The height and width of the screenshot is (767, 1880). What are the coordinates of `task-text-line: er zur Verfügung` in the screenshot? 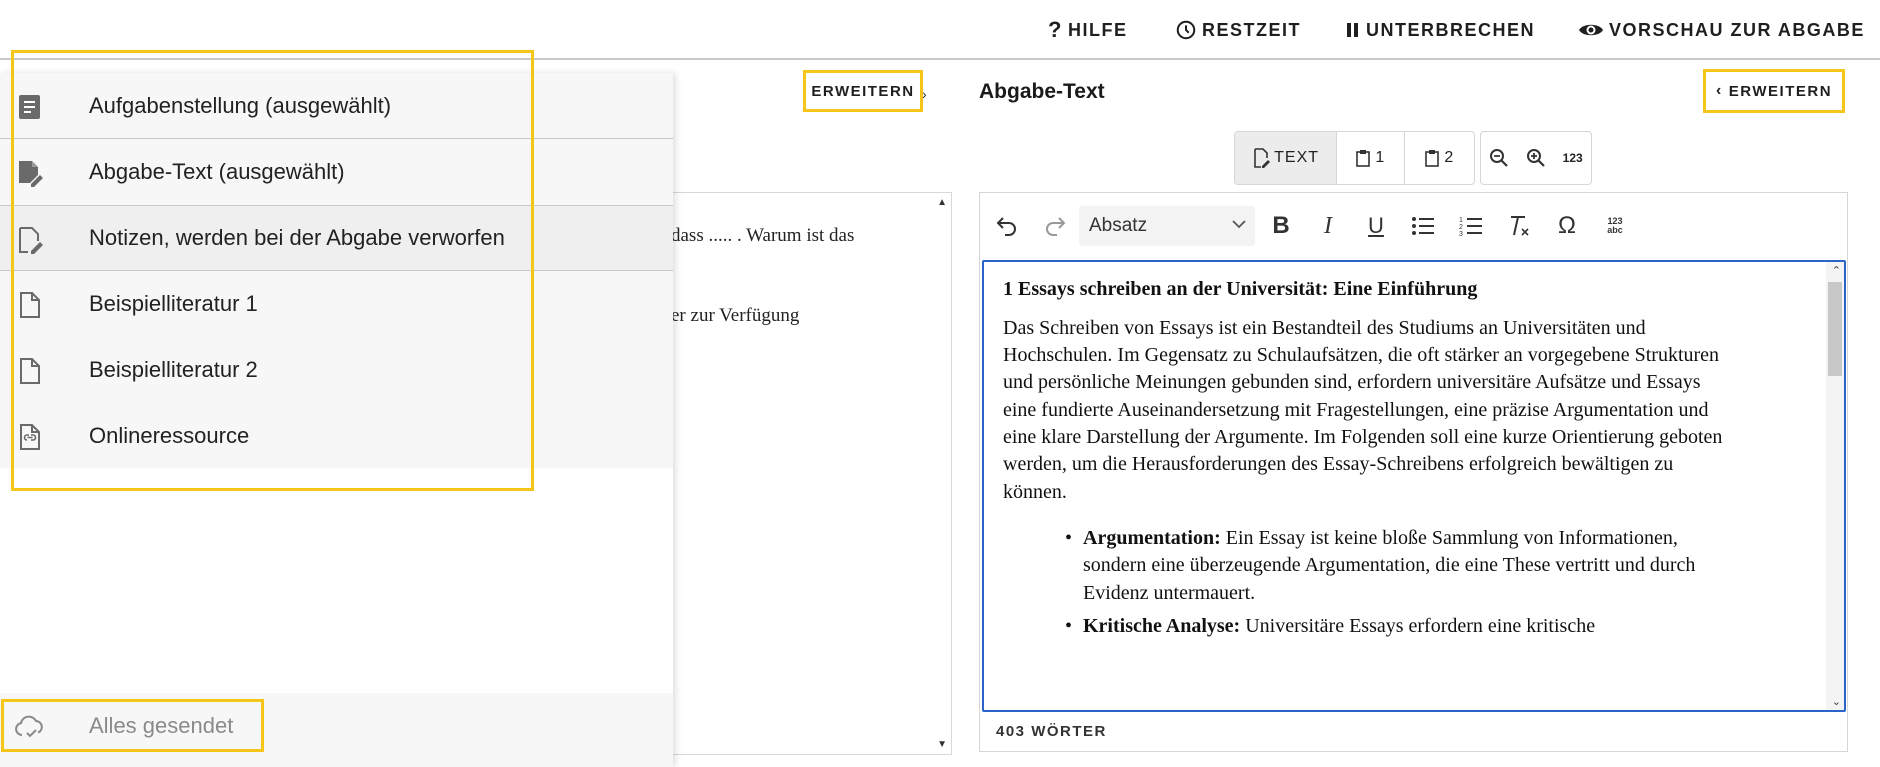 It's located at (735, 315).